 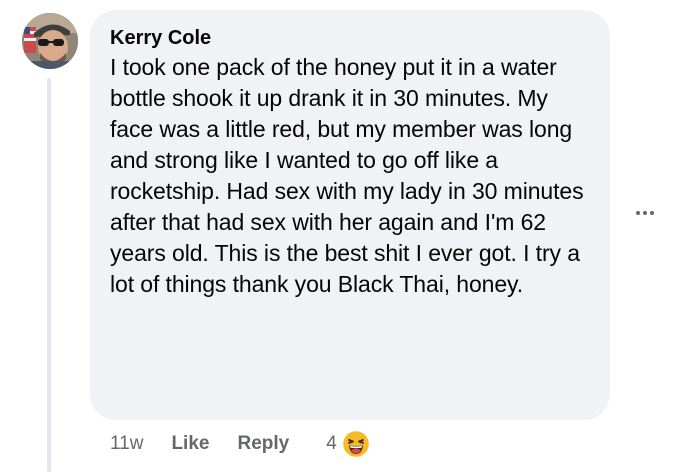 I want to click on avatar, so click(x=50, y=41).